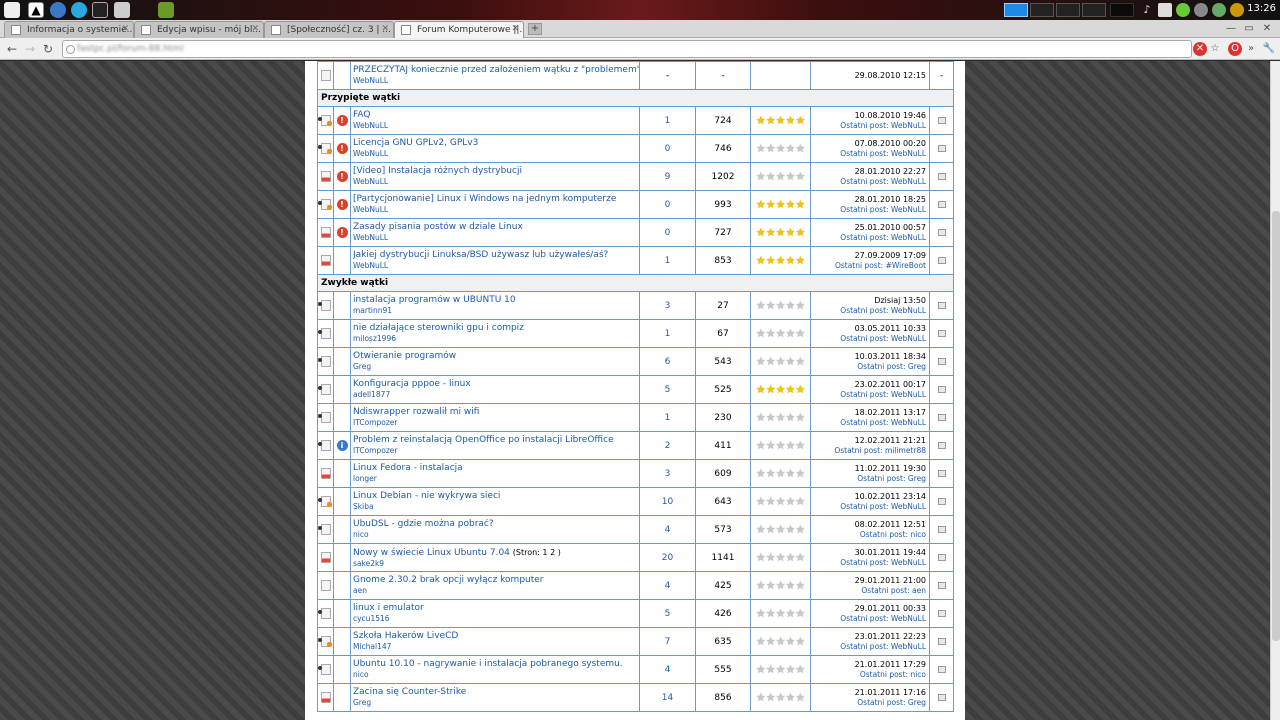 This screenshot has height=720, width=1280. I want to click on thread-author-link: Skiba, so click(496, 507).